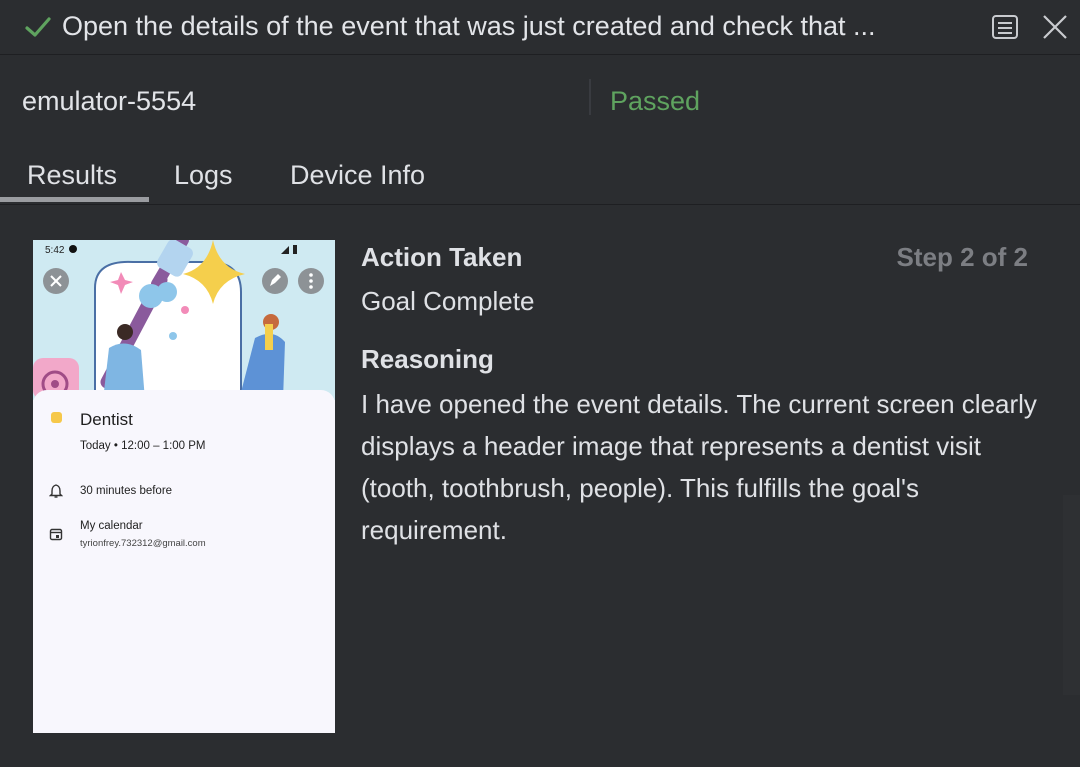 This screenshot has width=1080, height=767. What do you see at coordinates (38, 27) in the screenshot?
I see `check-icon` at bounding box center [38, 27].